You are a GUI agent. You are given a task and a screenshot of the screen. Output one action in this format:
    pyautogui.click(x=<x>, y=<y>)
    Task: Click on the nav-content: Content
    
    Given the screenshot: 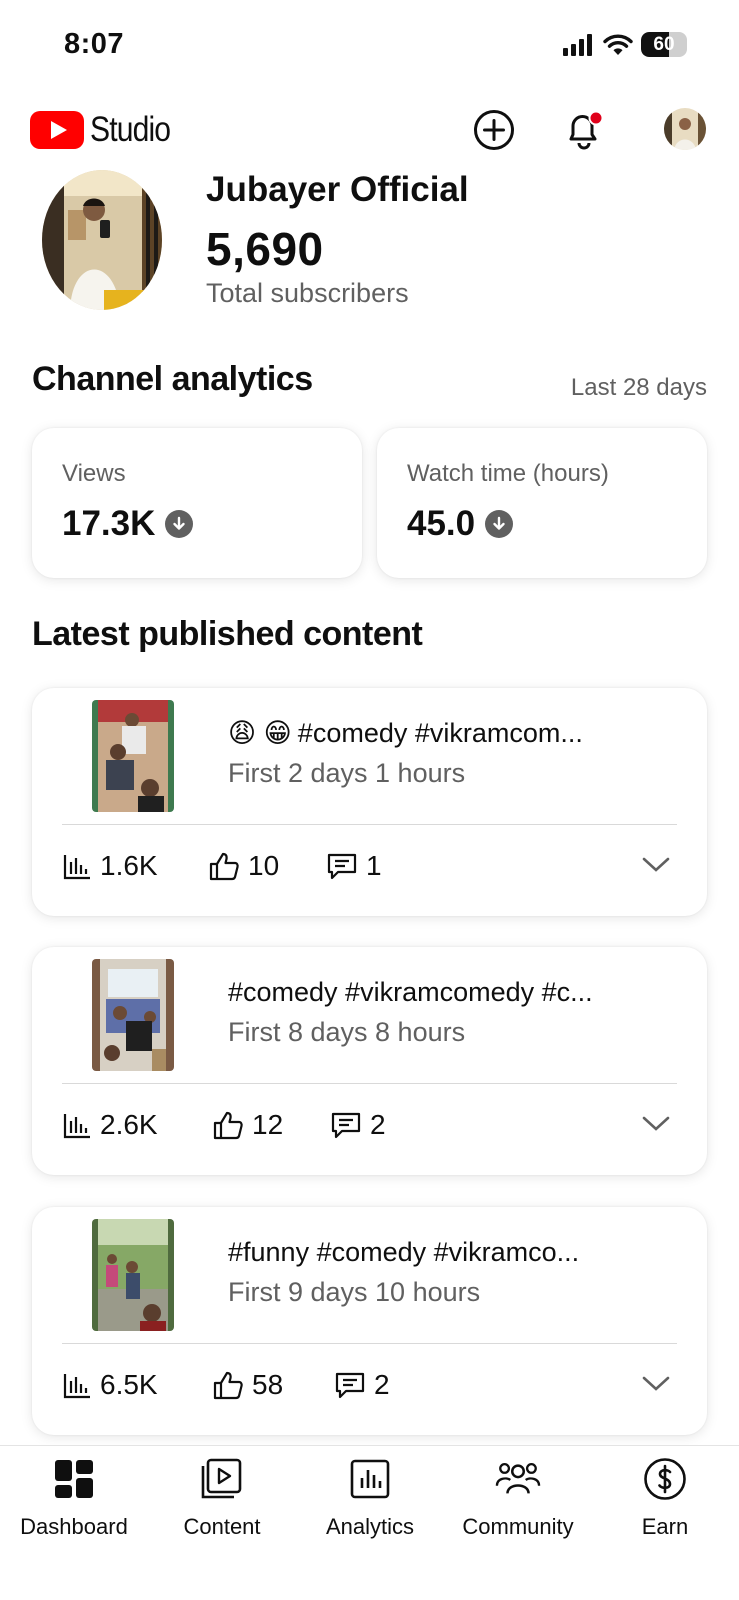 What is the action you would take?
    pyautogui.click(x=222, y=1498)
    